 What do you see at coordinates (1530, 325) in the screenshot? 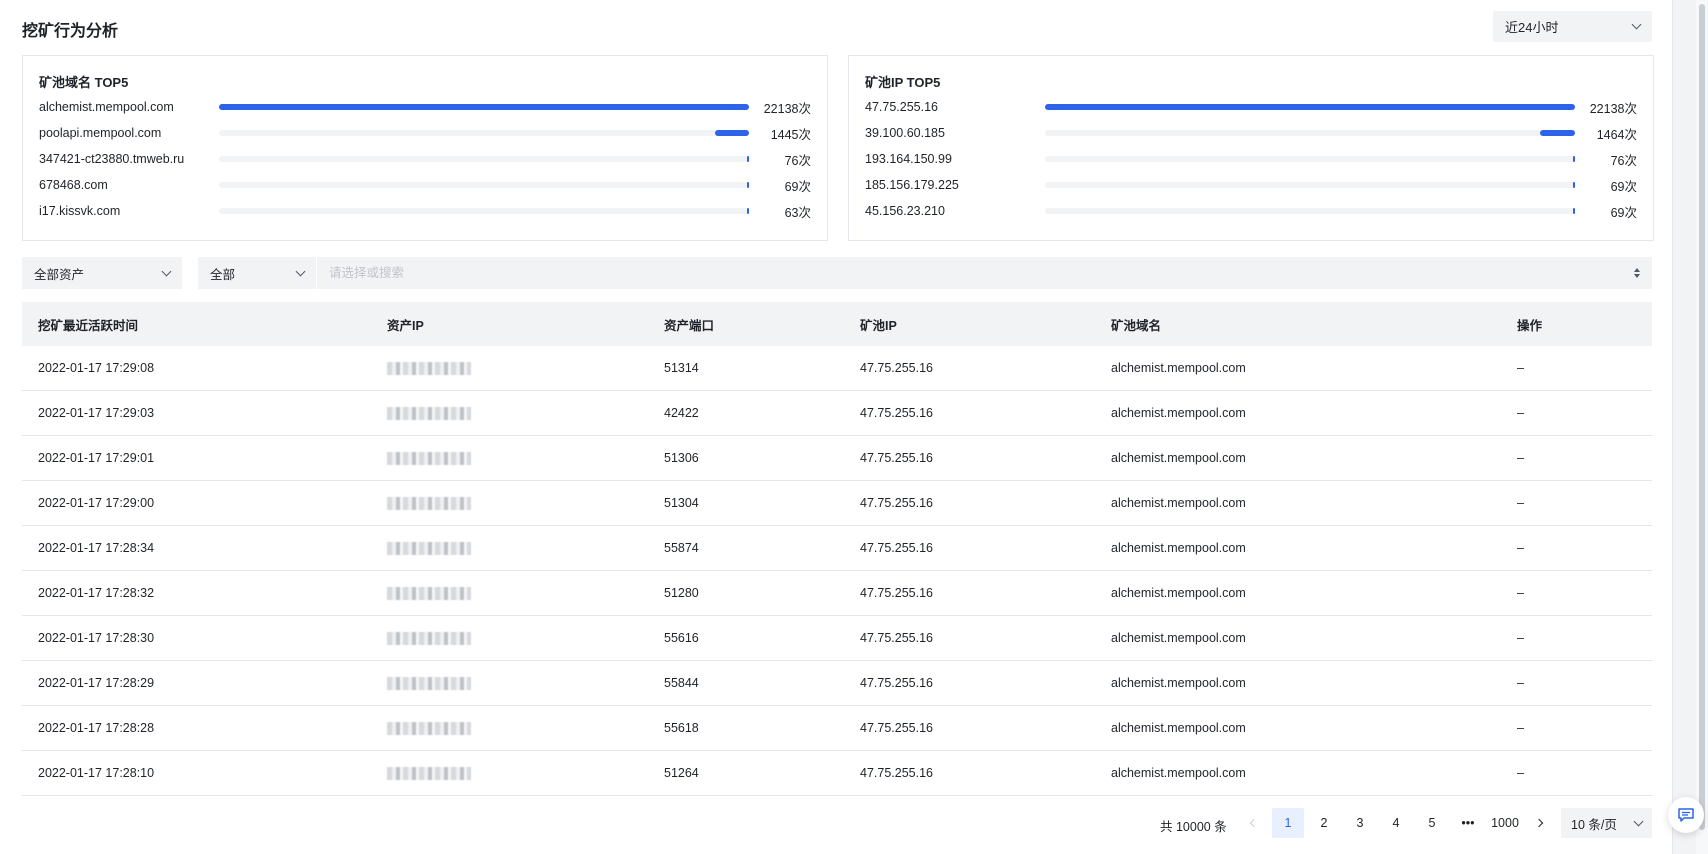
I see `col-header-action: 操作` at bounding box center [1530, 325].